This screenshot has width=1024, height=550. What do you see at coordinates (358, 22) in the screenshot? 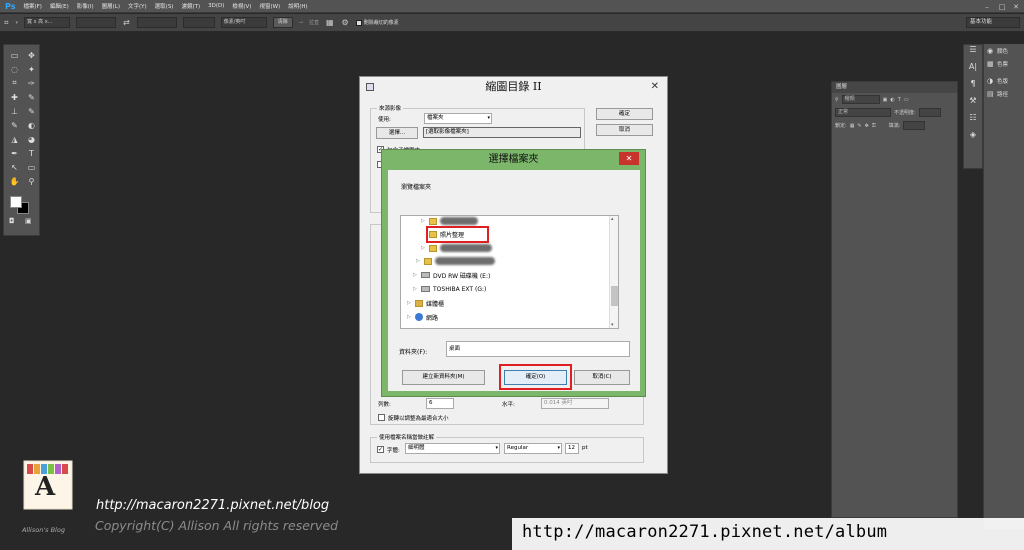
I see `checkbox-icon` at bounding box center [358, 22].